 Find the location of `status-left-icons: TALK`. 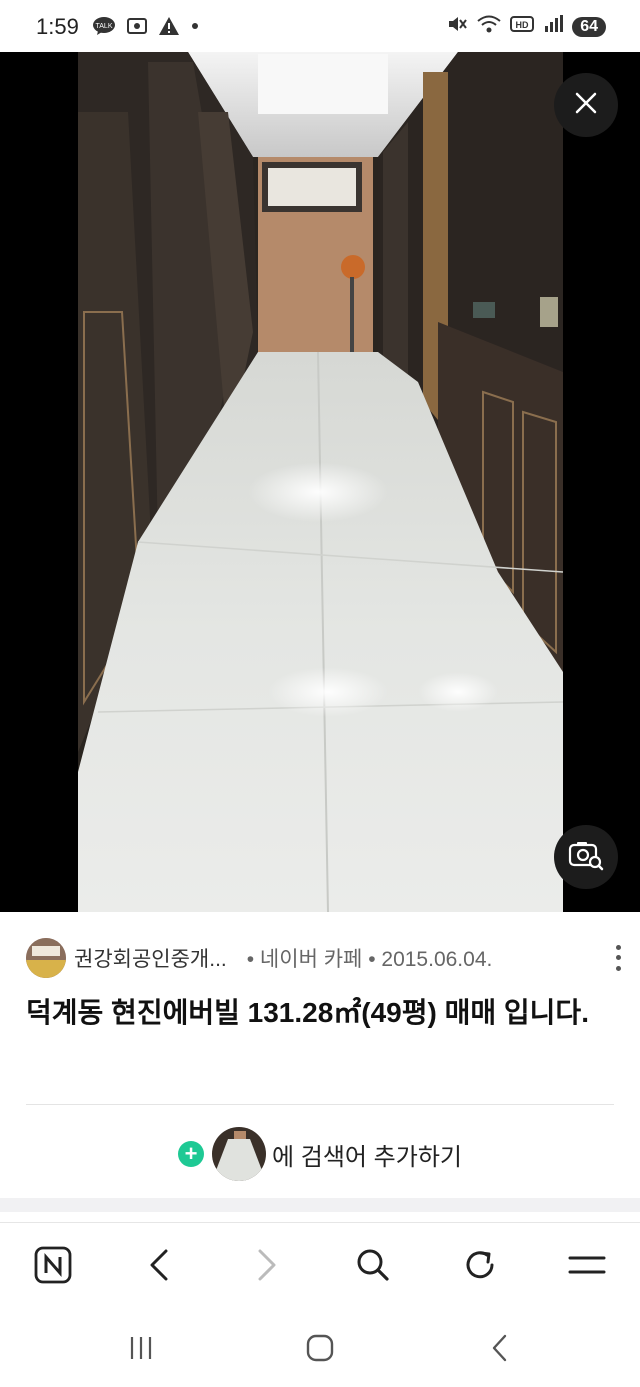

status-left-icons: TALK is located at coordinates (146, 28).